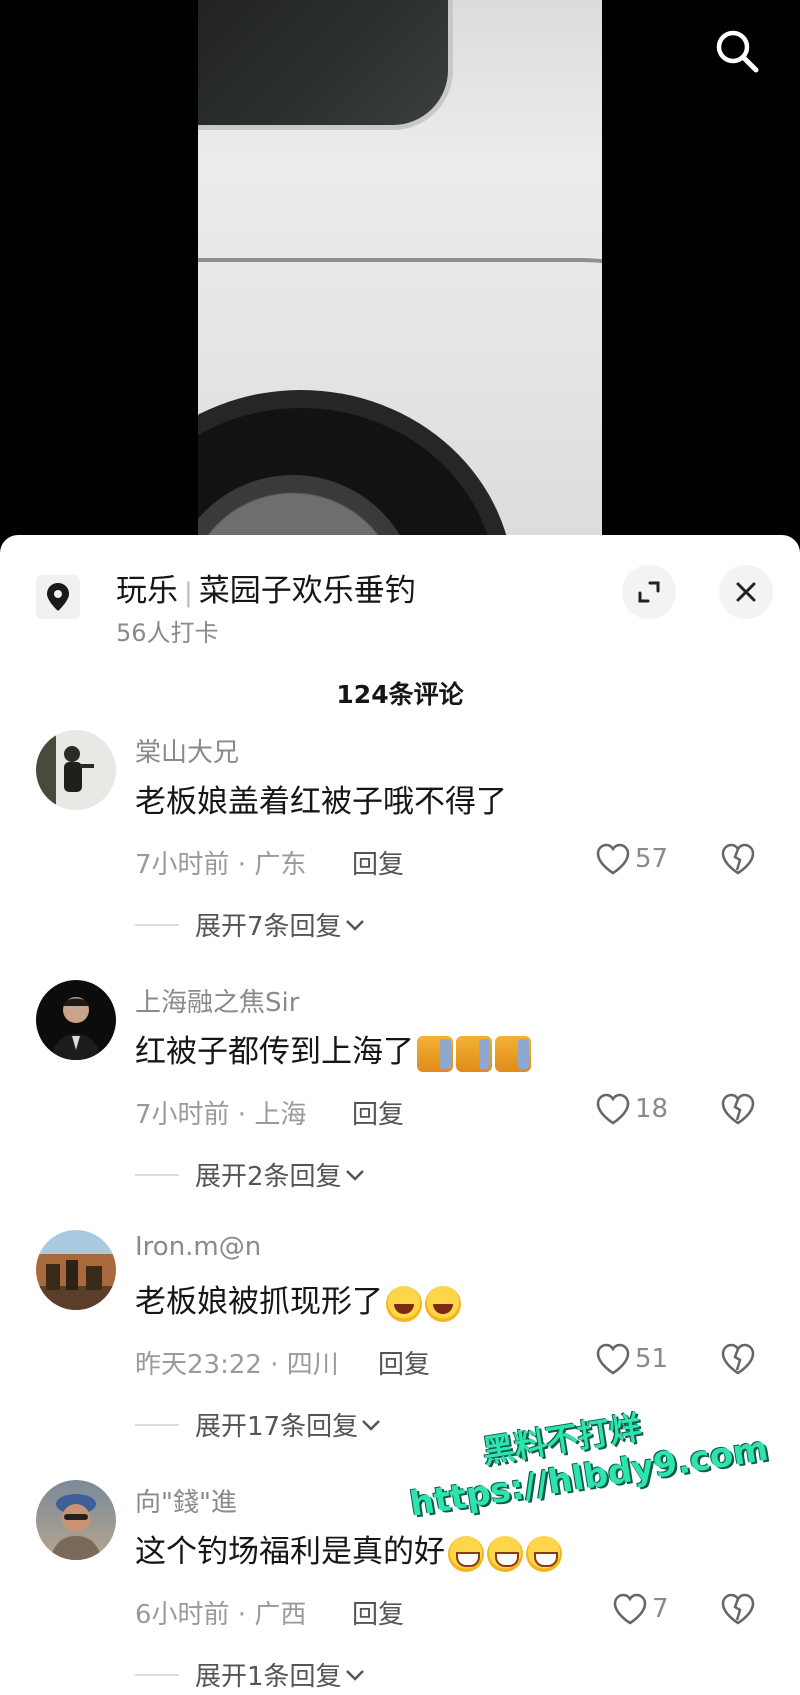 The image size is (800, 1695). I want to click on username: Iron.m@n, so click(198, 1247).